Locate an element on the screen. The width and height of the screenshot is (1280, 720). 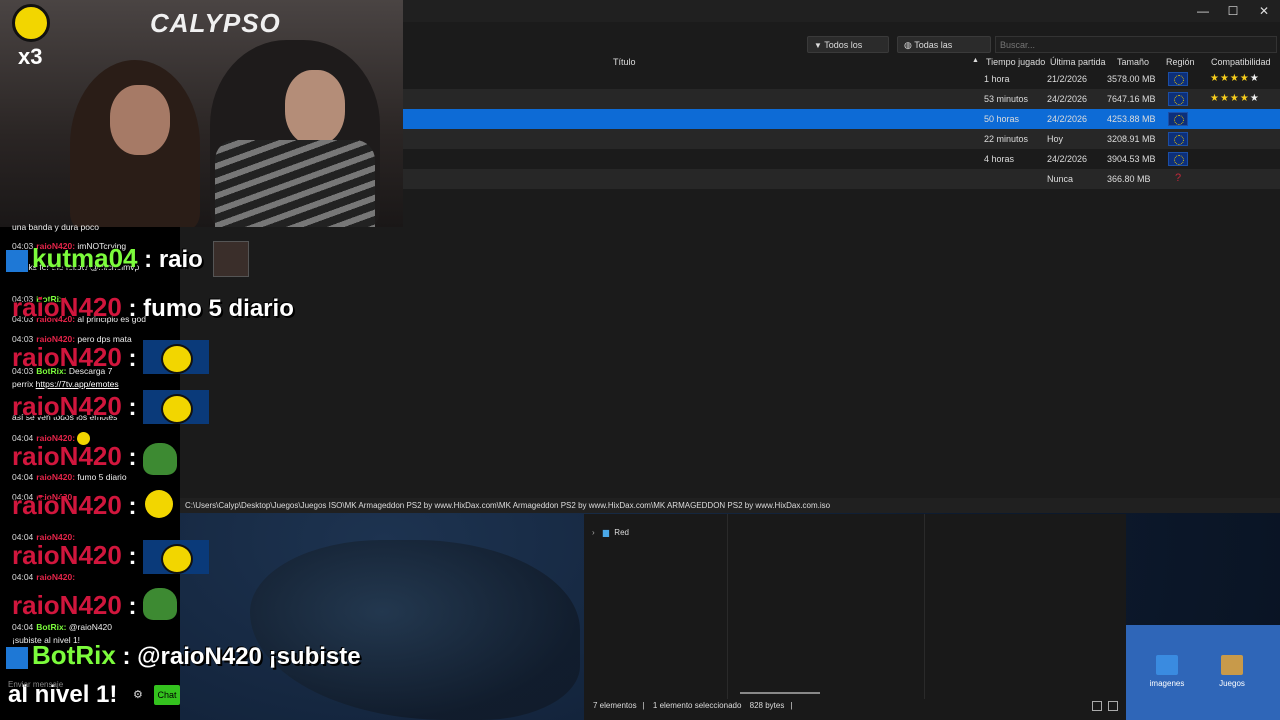
highlight-message: raioN420 : fumo 5 diario is located at coordinates (153, 307).